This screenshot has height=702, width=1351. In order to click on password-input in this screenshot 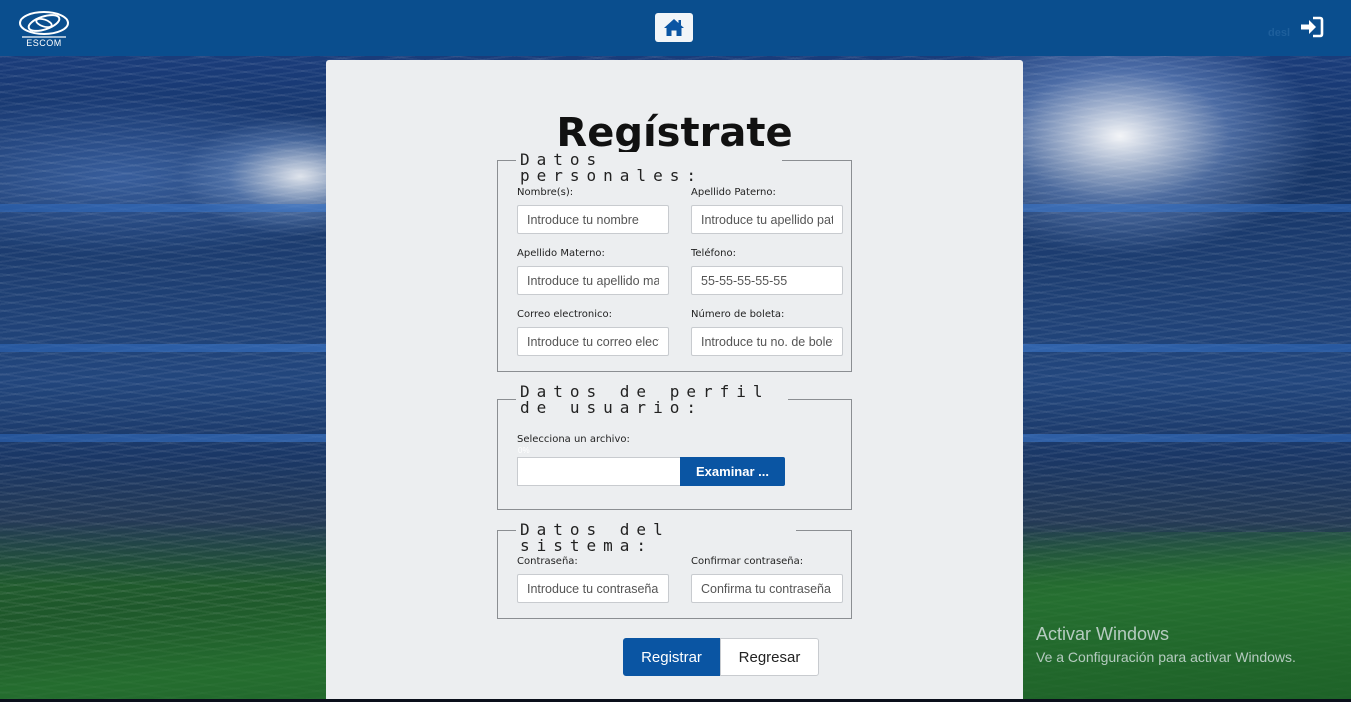, I will do `click(593, 588)`.